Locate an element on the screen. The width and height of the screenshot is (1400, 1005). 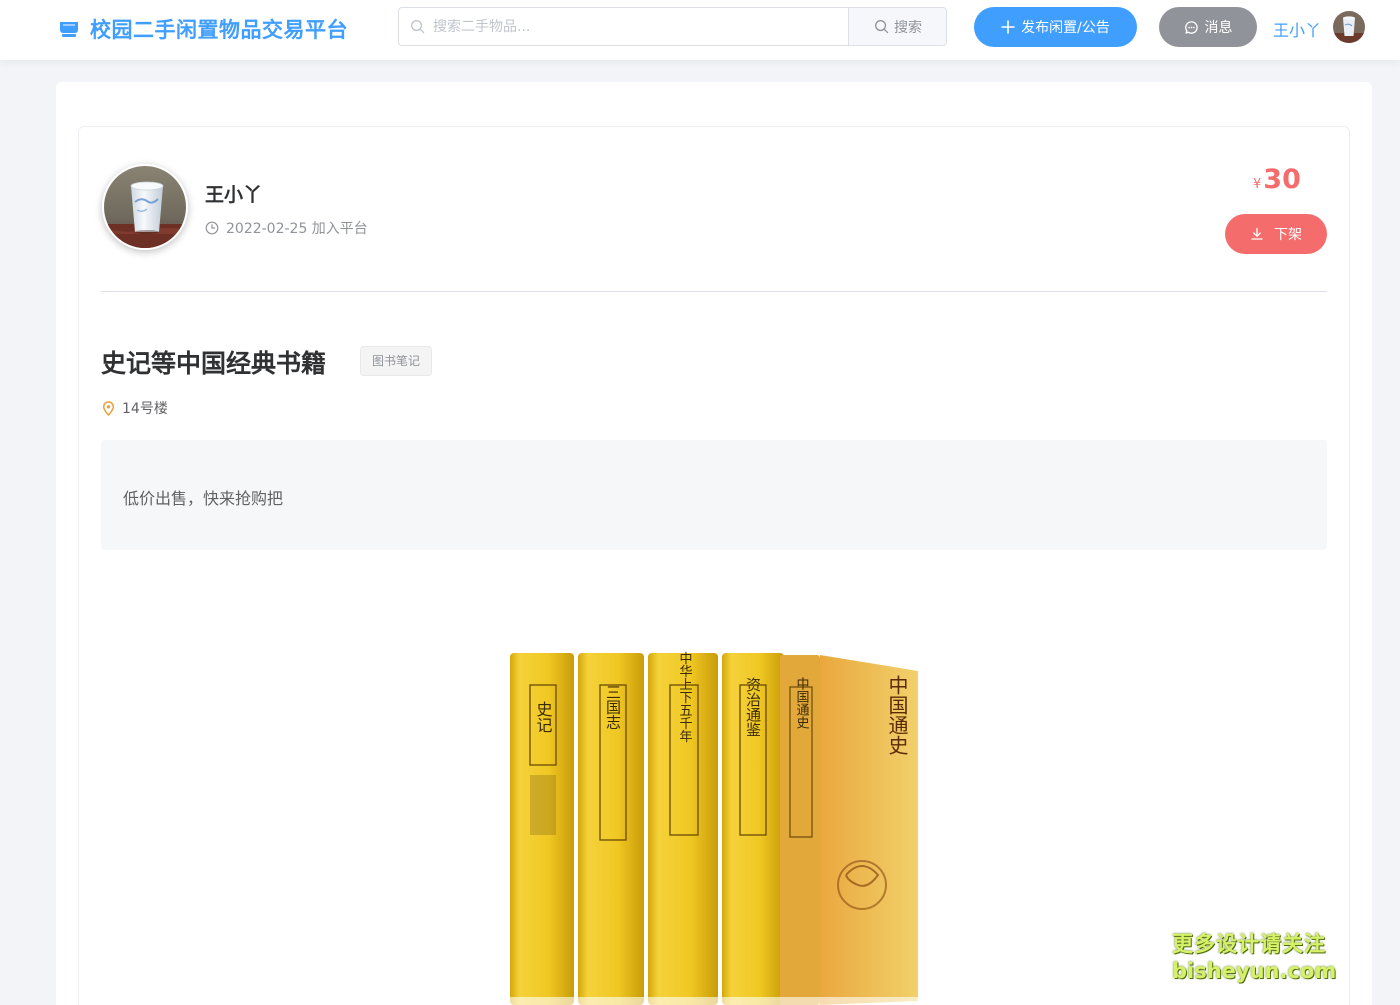
search-box: 搜索 is located at coordinates (672, 26).